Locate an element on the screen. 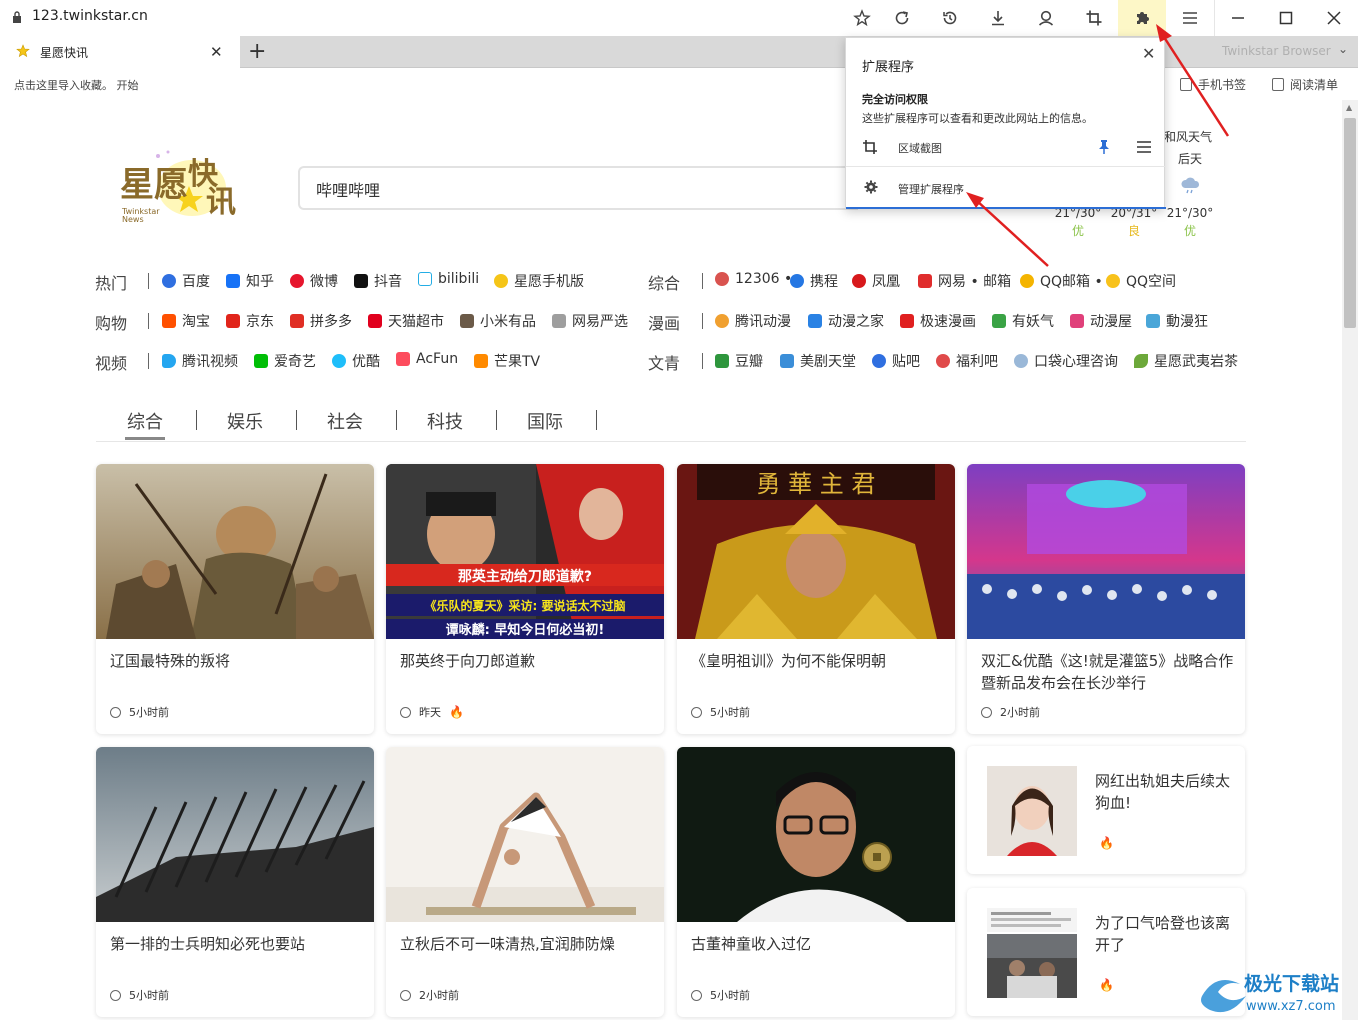 The width and height of the screenshot is (1358, 1020). link-douban: 豆瓣 is located at coordinates (739, 361).